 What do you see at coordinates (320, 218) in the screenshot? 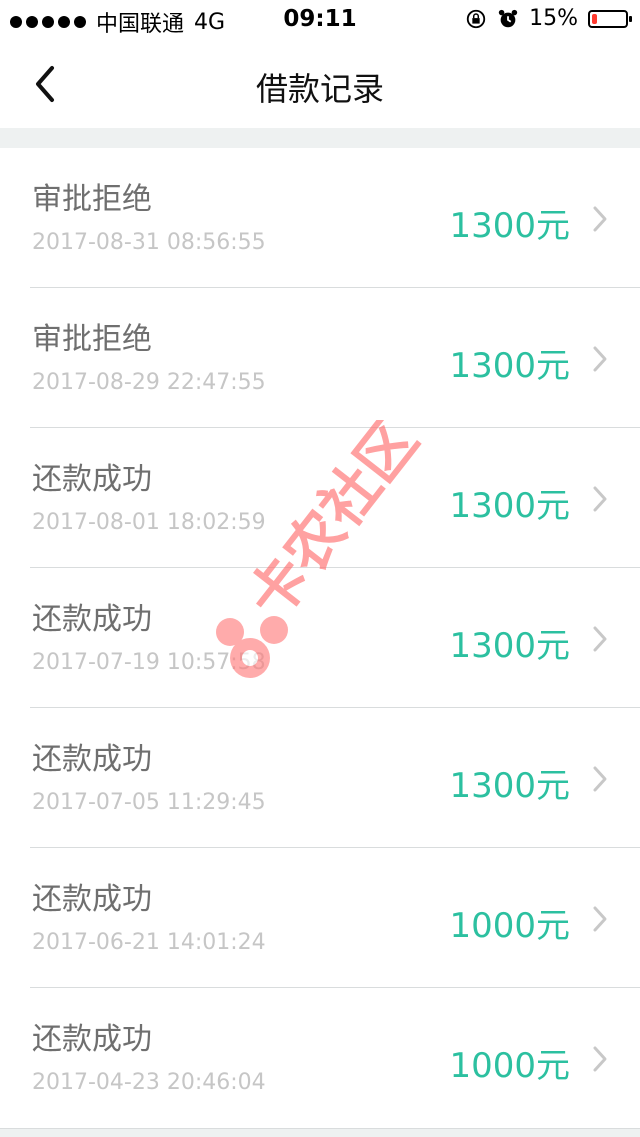
I see `record-row: 审批拒绝 2017-08-31 08:56:55 1300元` at bounding box center [320, 218].